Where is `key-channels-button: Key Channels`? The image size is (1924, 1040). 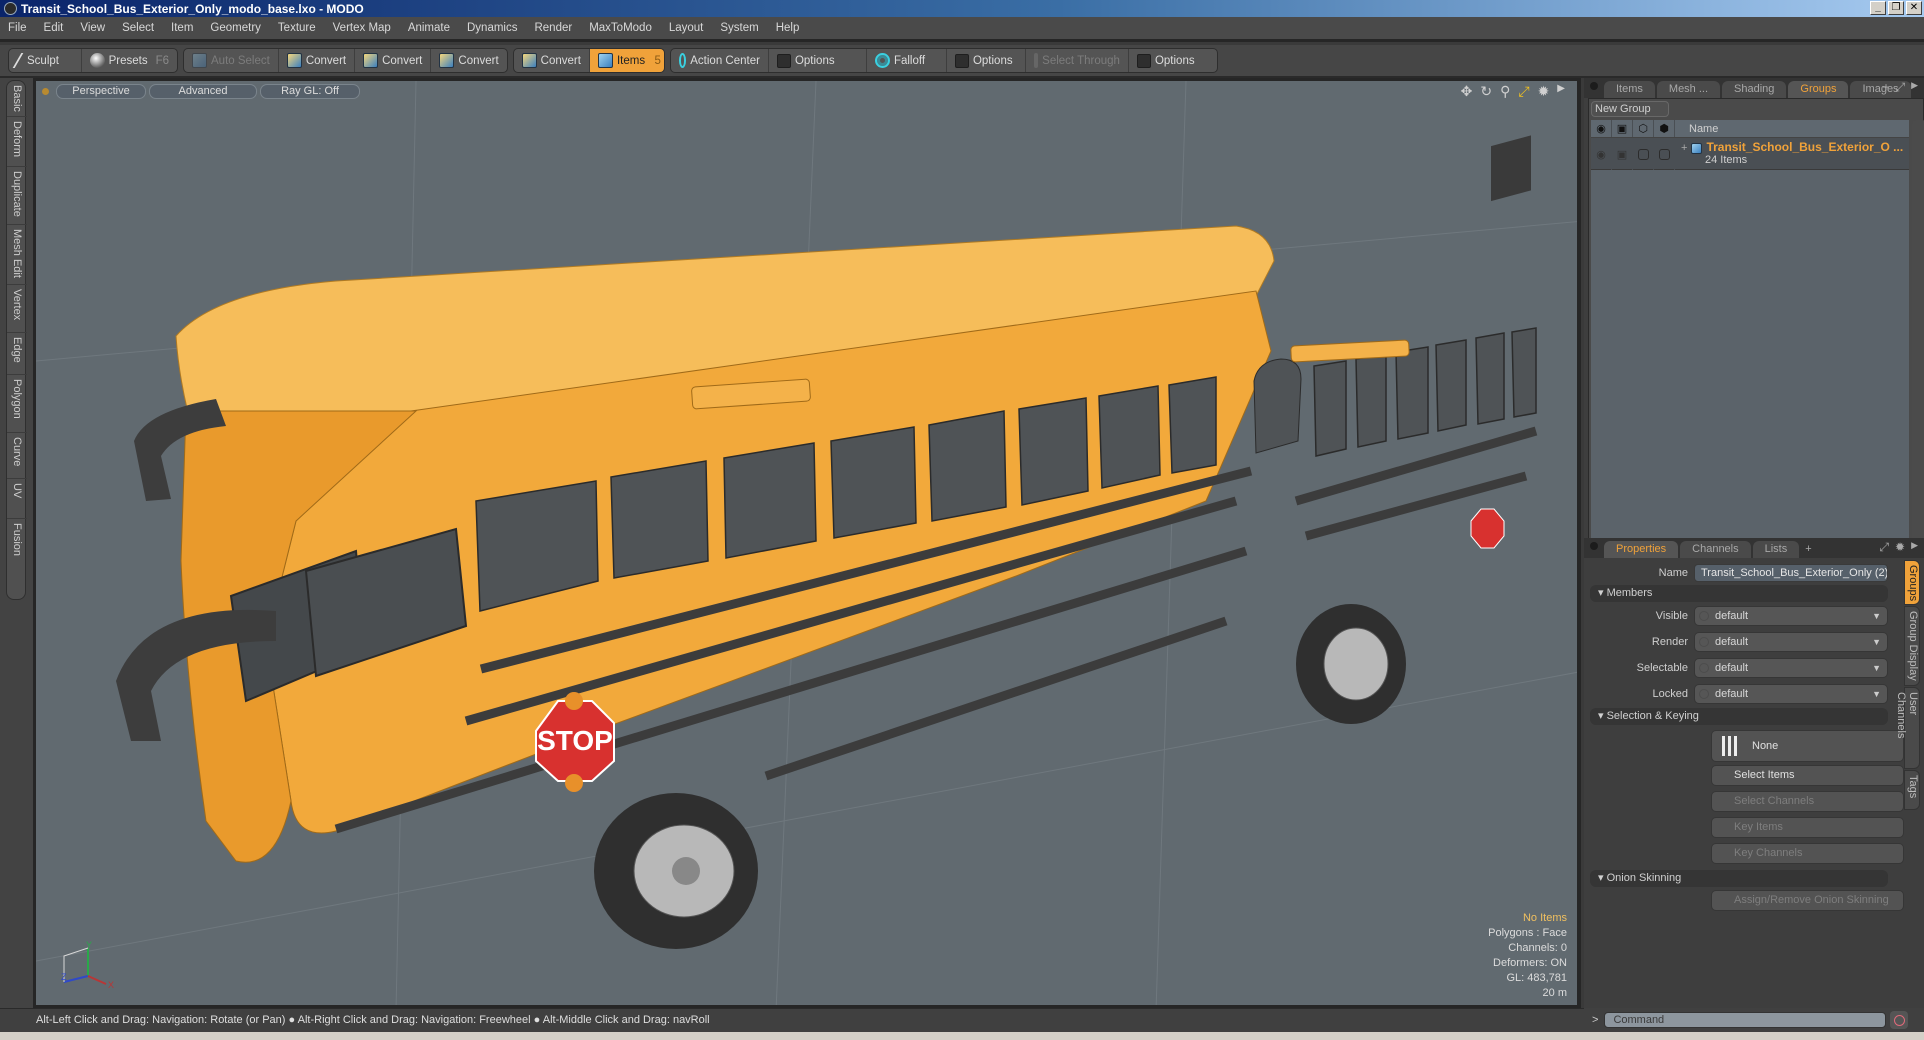 key-channels-button: Key Channels is located at coordinates (1807, 853).